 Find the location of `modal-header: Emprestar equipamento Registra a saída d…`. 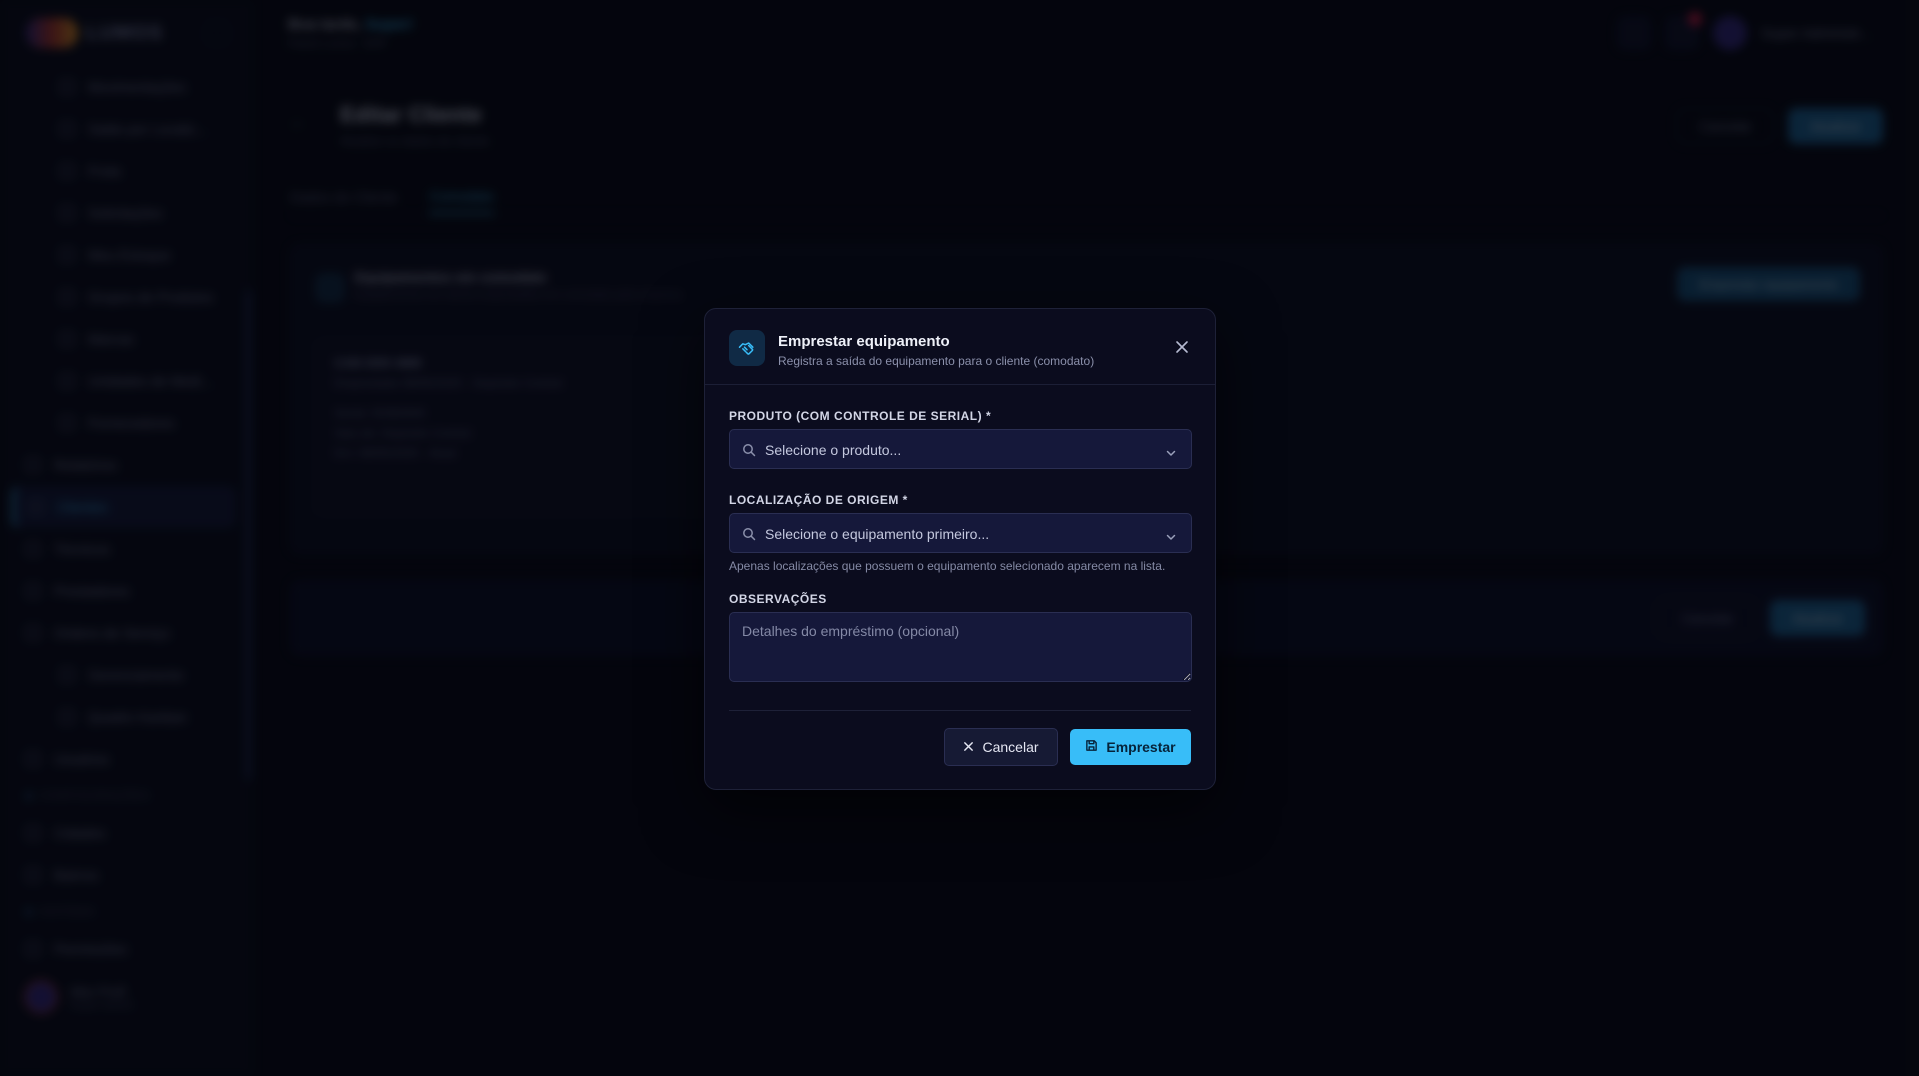

modal-header: Emprestar equipamento Registra a saída d… is located at coordinates (960, 347).